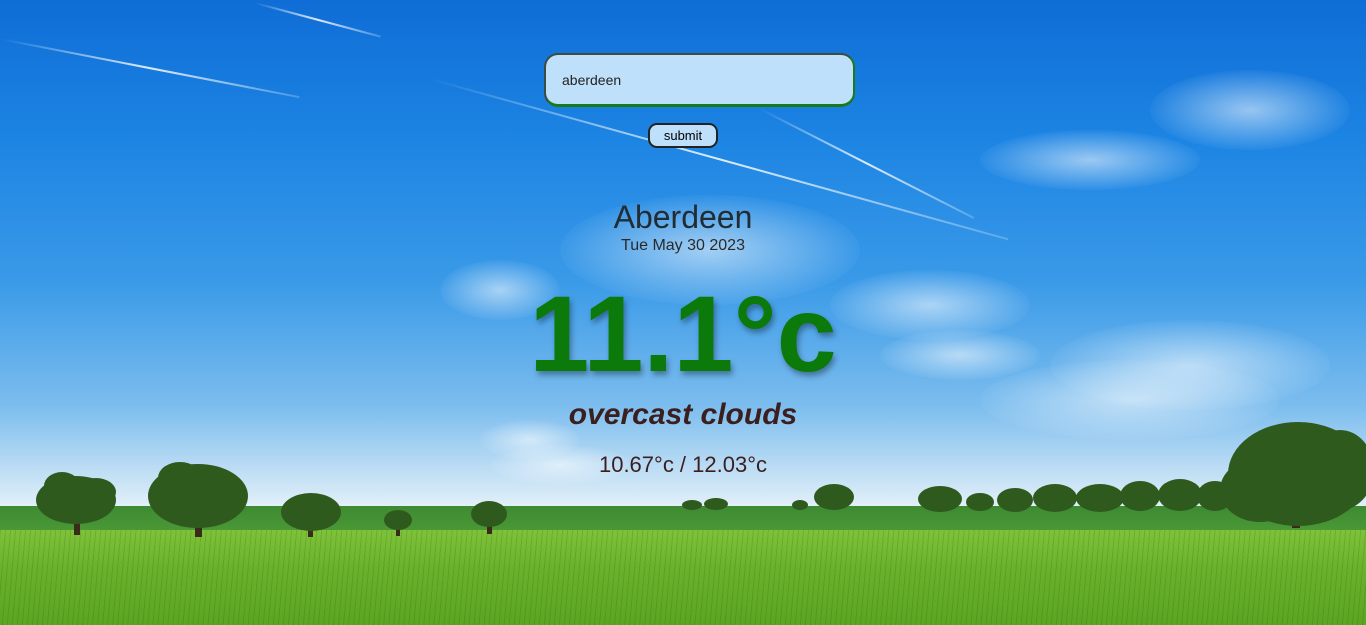 The height and width of the screenshot is (625, 1366). What do you see at coordinates (683, 333) in the screenshot?
I see `current-temperature: 11.1°c` at bounding box center [683, 333].